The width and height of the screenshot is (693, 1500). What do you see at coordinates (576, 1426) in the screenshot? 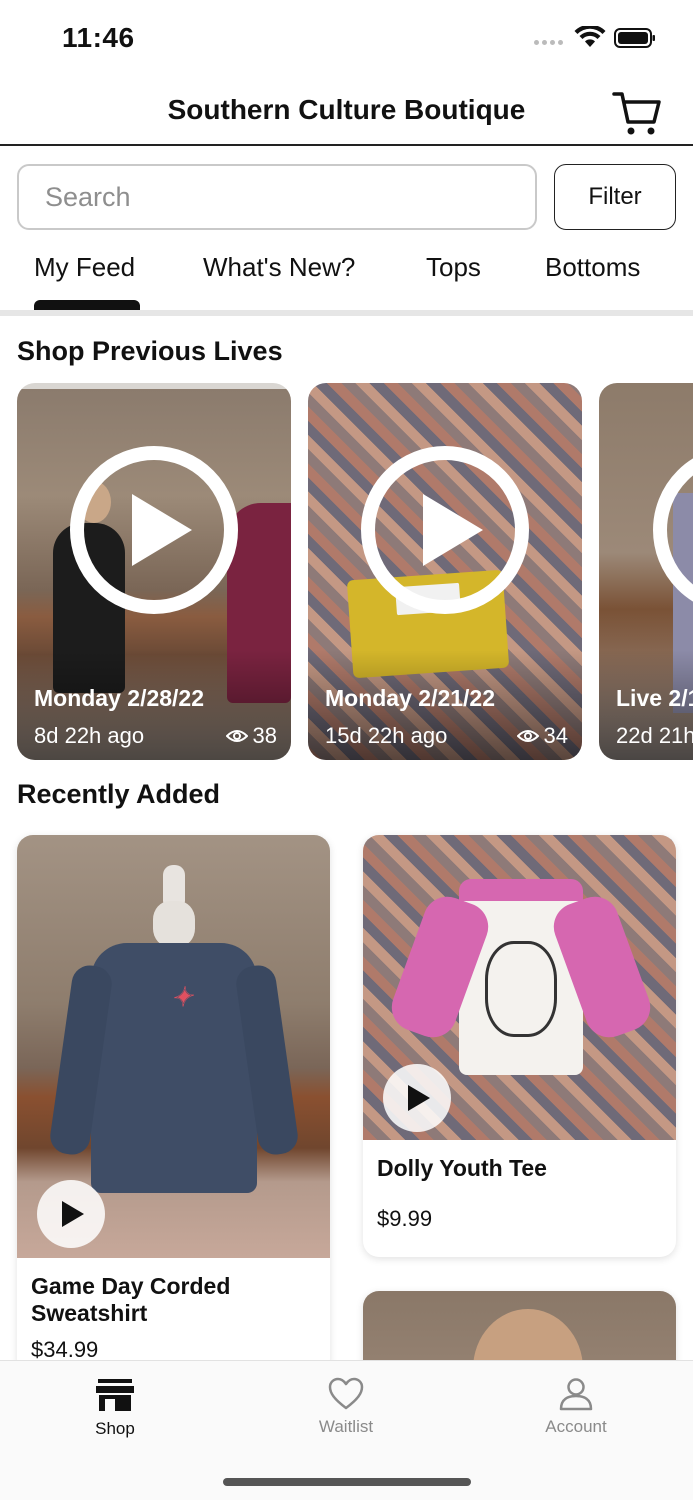
I see `nav-label: Account` at bounding box center [576, 1426].